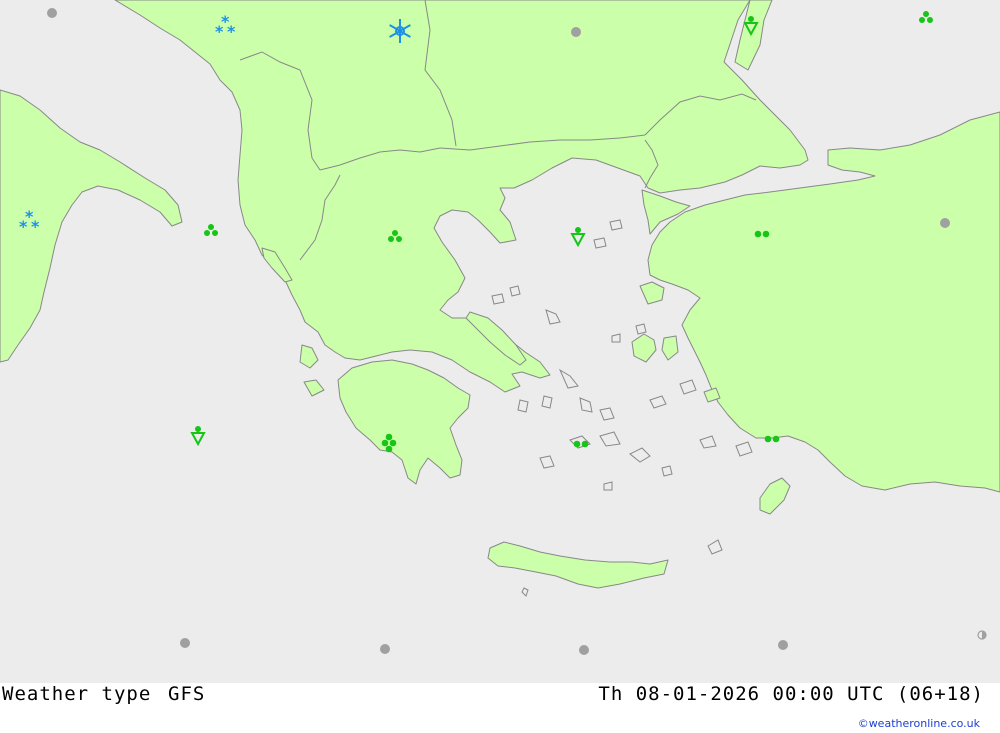  Describe the element at coordinates (187, 694) in the screenshot. I see `model-name: GFS` at that location.